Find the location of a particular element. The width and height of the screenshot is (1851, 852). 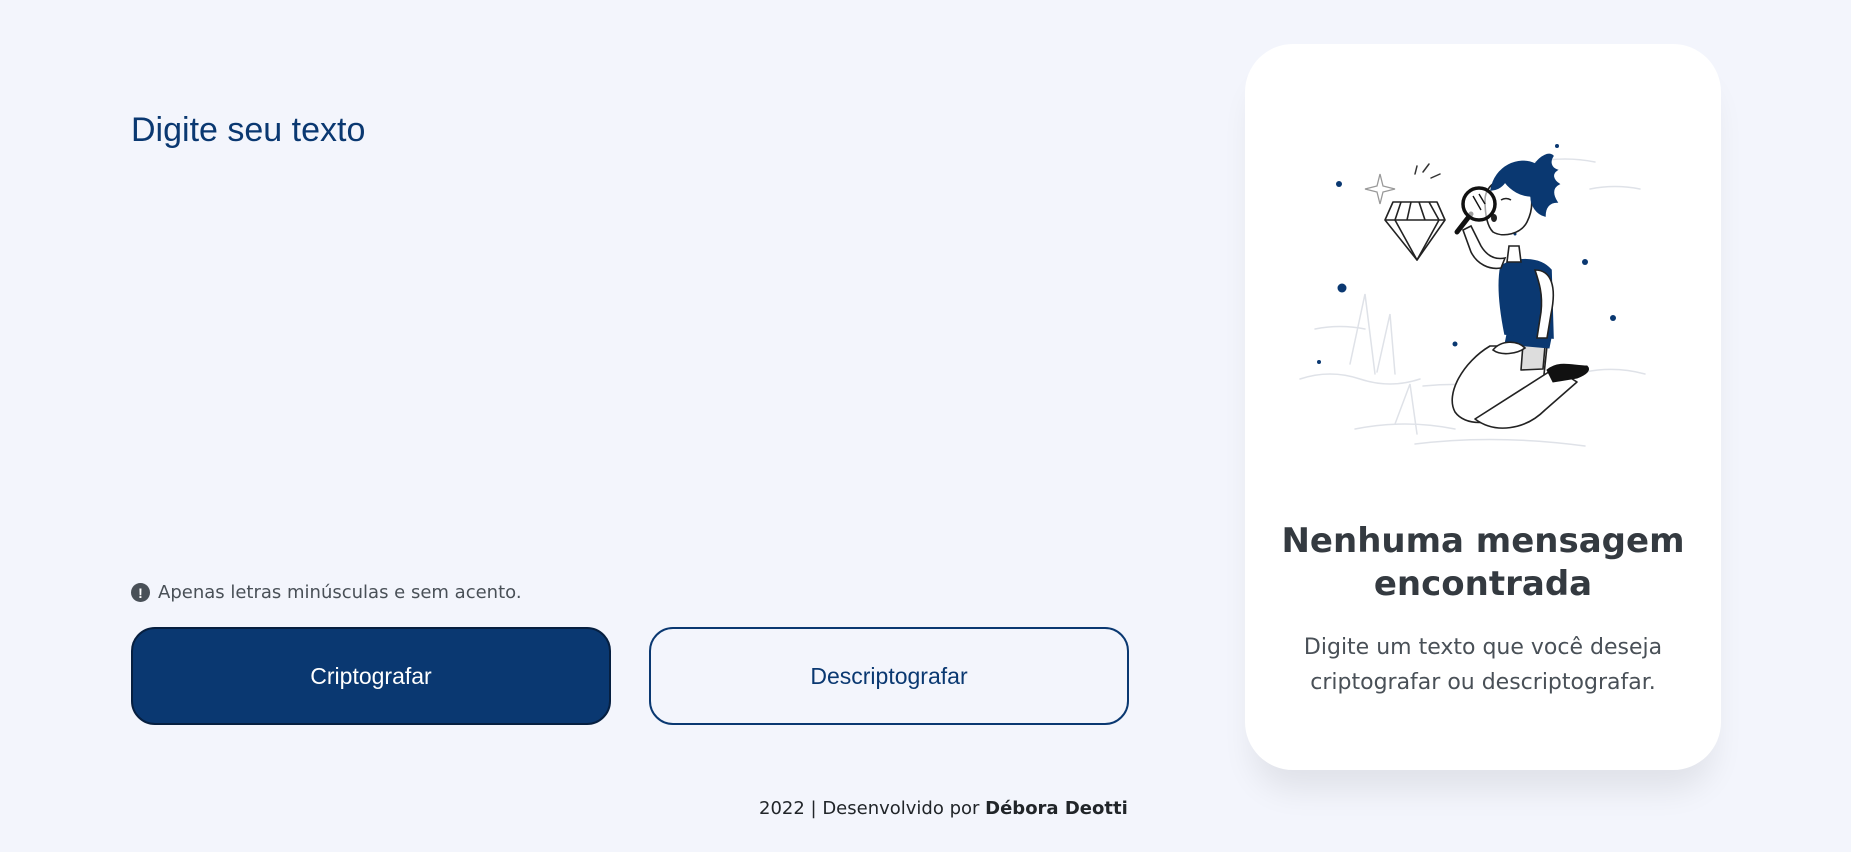

card-title: Nenhuma mensagem encontrada is located at coordinates (1483, 562).